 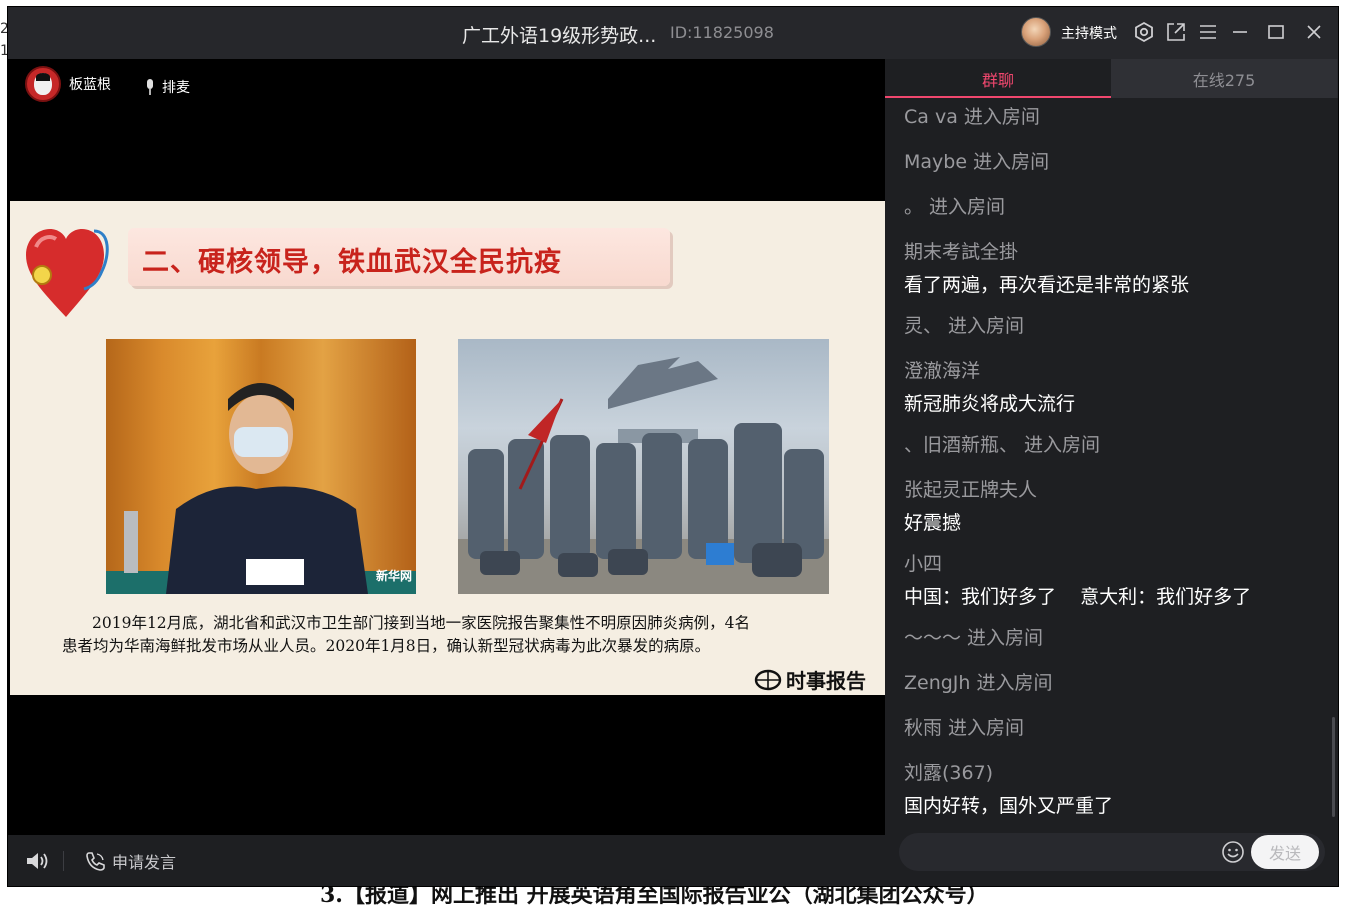 I want to click on chat-message: 秋雨 进入房间, so click(x=1114, y=726).